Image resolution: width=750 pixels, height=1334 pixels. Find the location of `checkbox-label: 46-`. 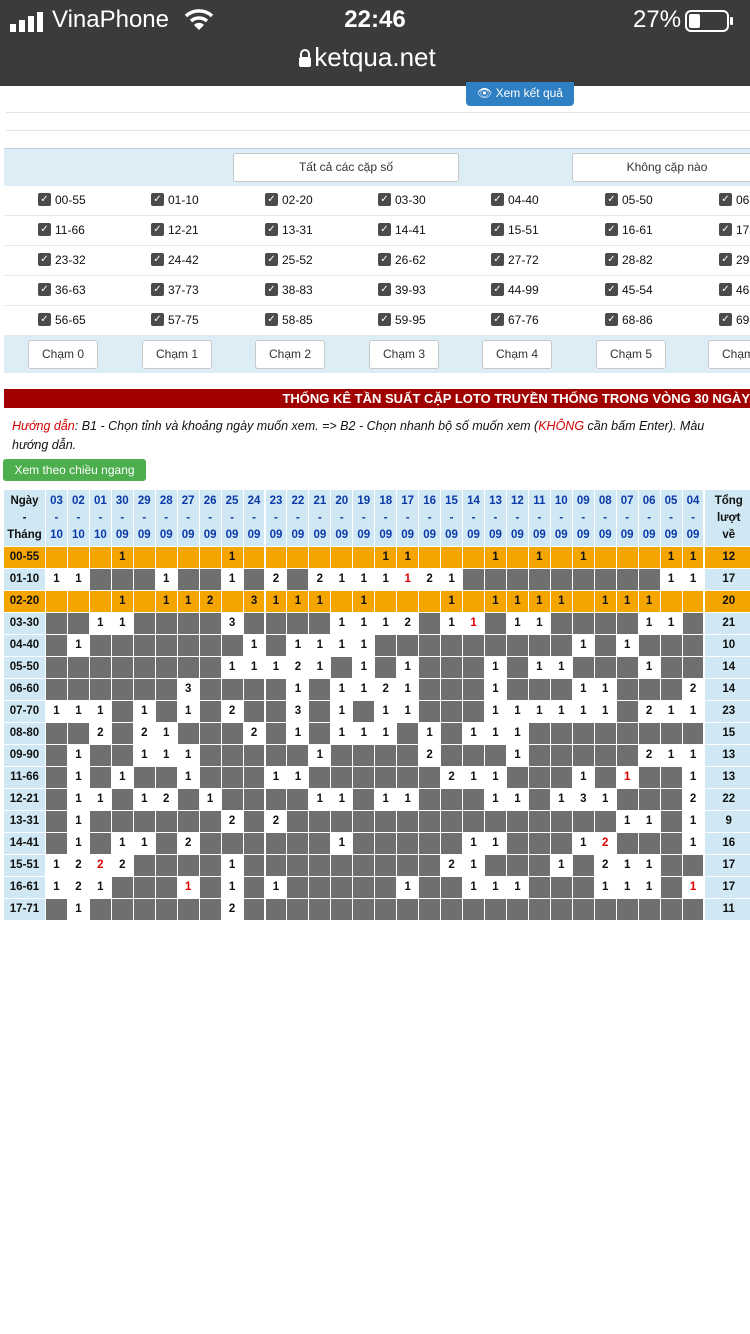

checkbox-label: 46- is located at coordinates (743, 290).